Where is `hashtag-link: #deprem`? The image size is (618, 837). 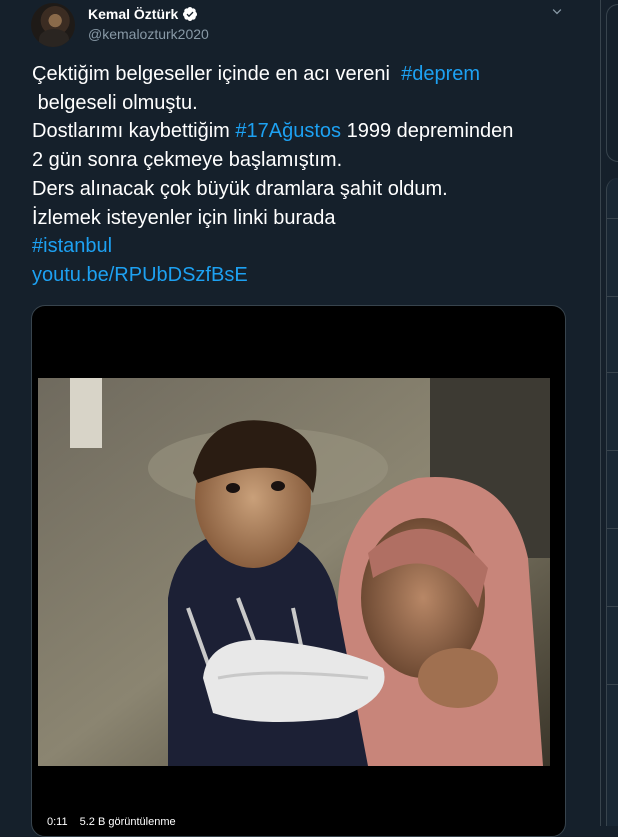
hashtag-link: #deprem is located at coordinates (440, 74).